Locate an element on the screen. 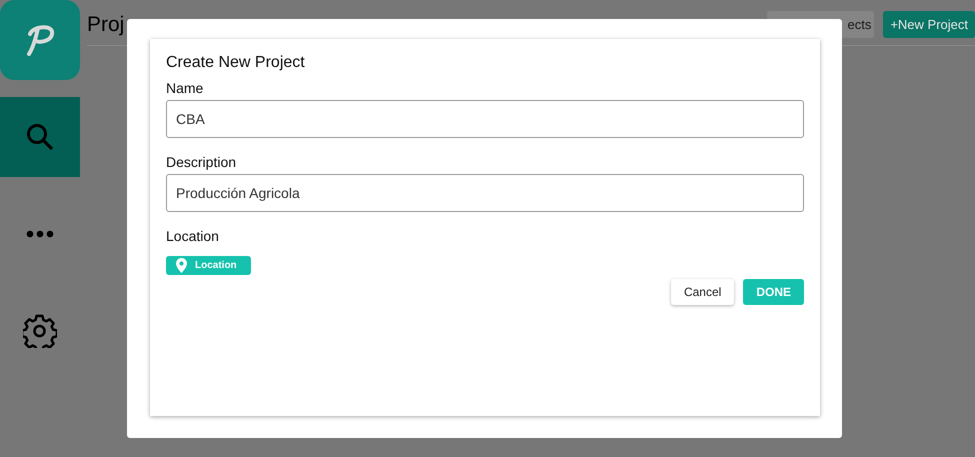  sidebar-item is located at coordinates (40, 137).